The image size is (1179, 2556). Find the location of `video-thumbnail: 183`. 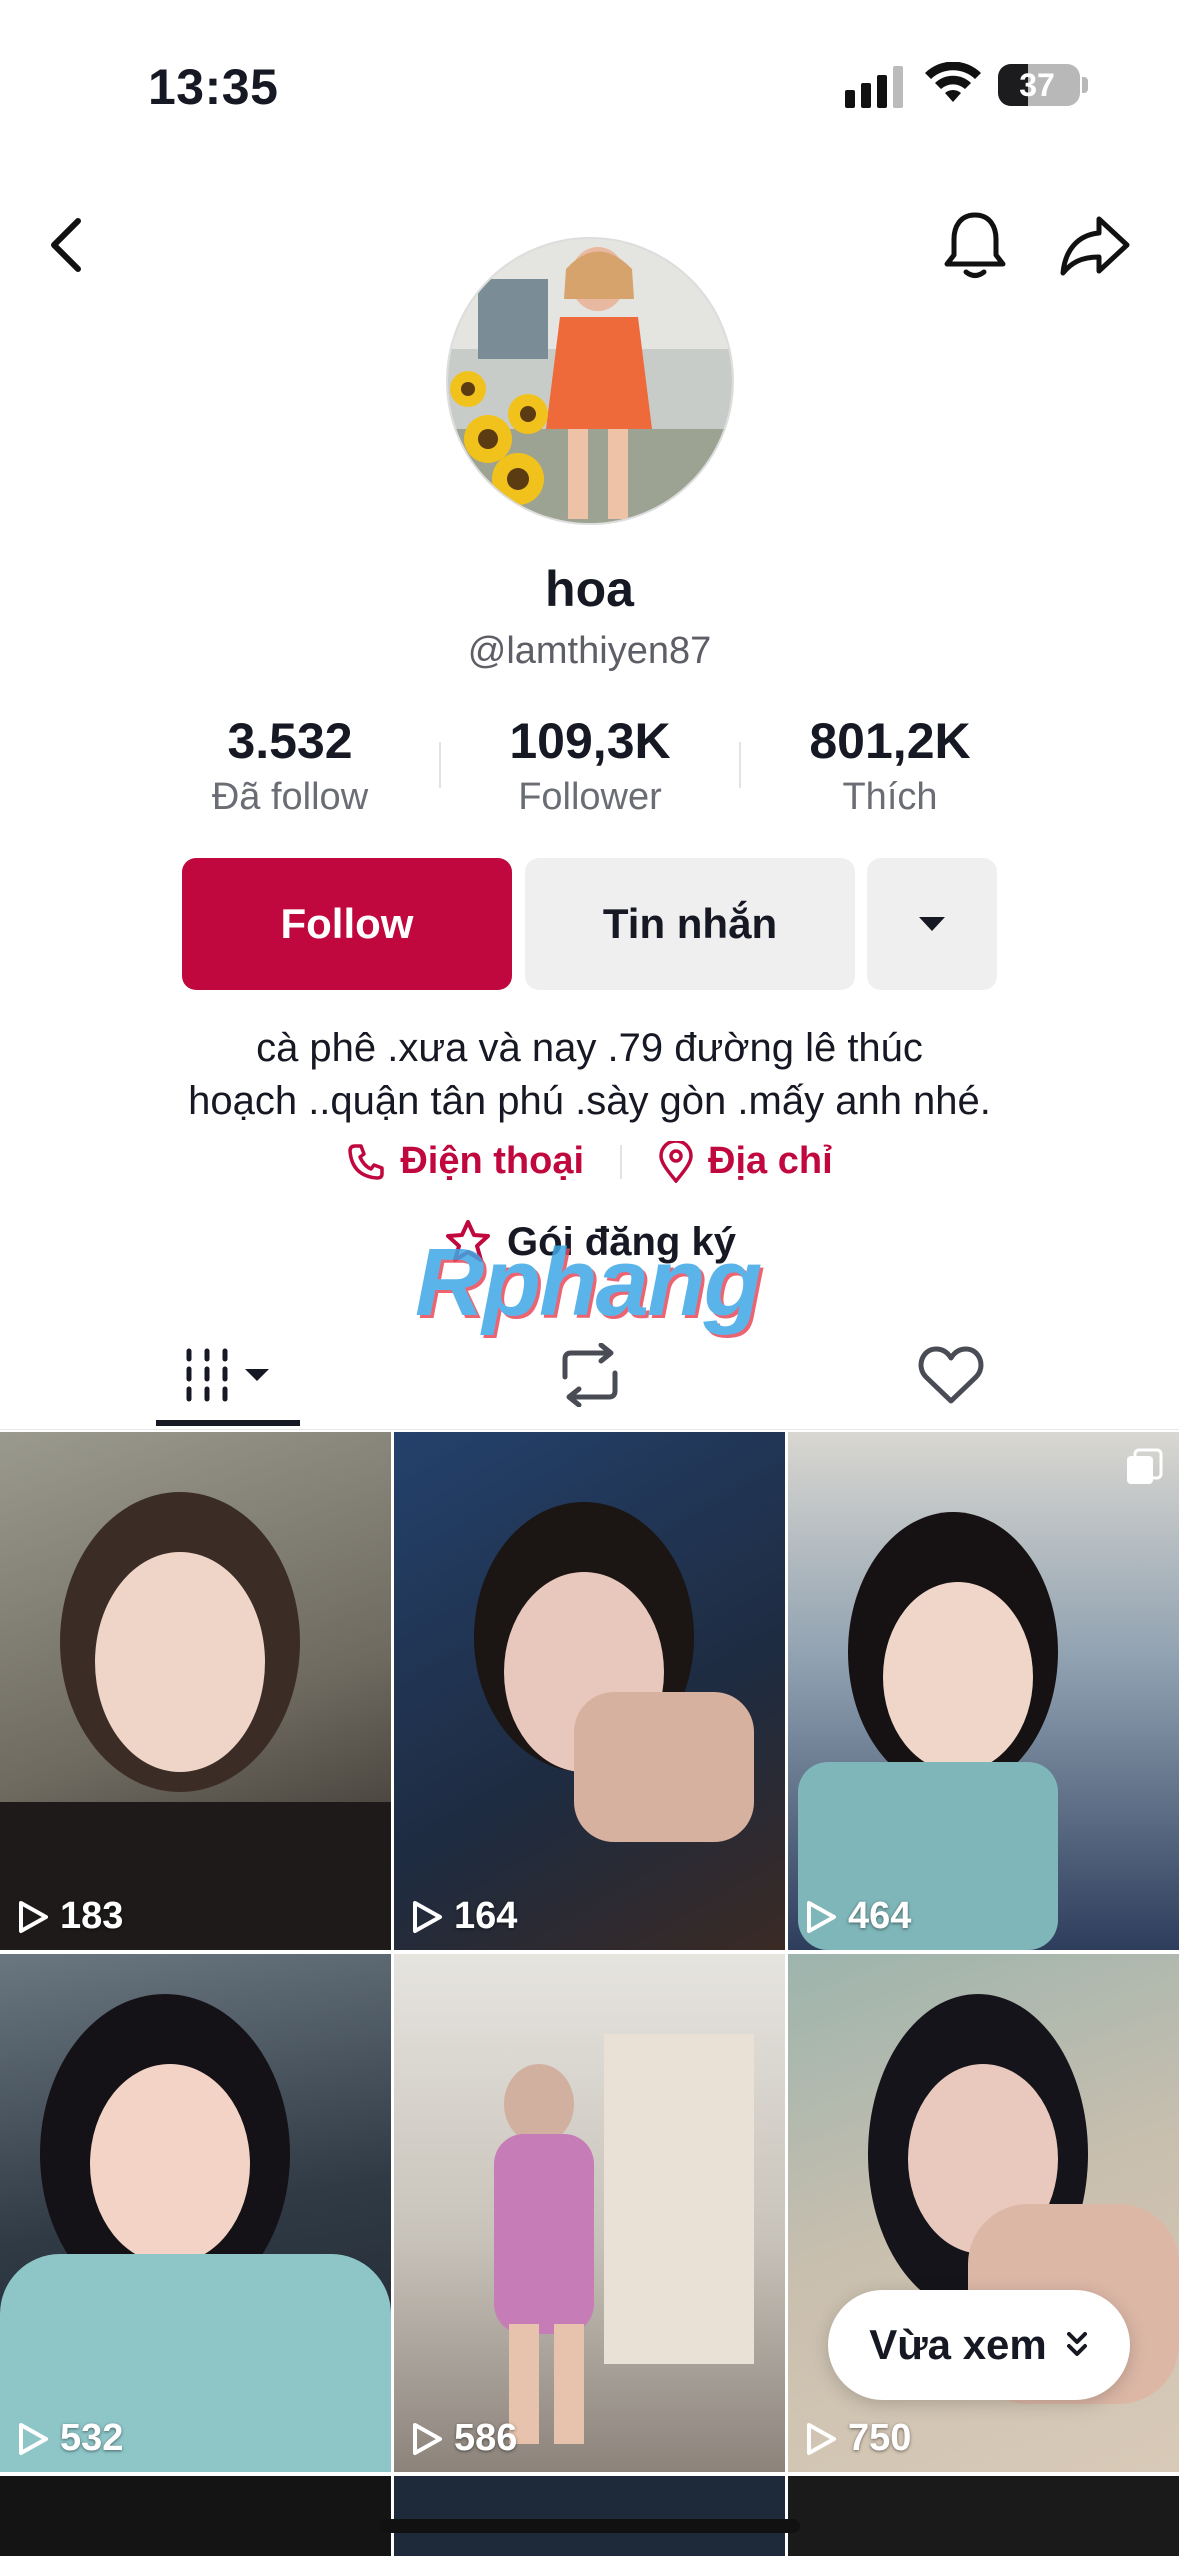

video-thumbnail: 183 is located at coordinates (195, 1691).